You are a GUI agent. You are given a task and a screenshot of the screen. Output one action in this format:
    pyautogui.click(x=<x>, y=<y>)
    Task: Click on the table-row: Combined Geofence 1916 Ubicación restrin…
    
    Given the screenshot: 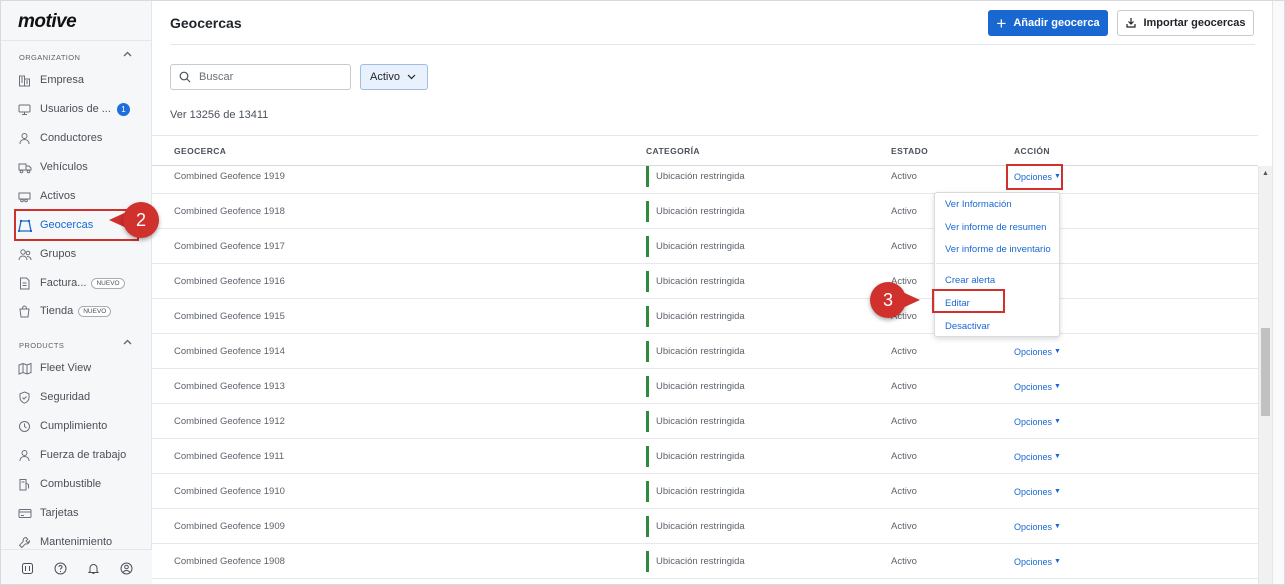 What is the action you would take?
    pyautogui.click(x=705, y=281)
    